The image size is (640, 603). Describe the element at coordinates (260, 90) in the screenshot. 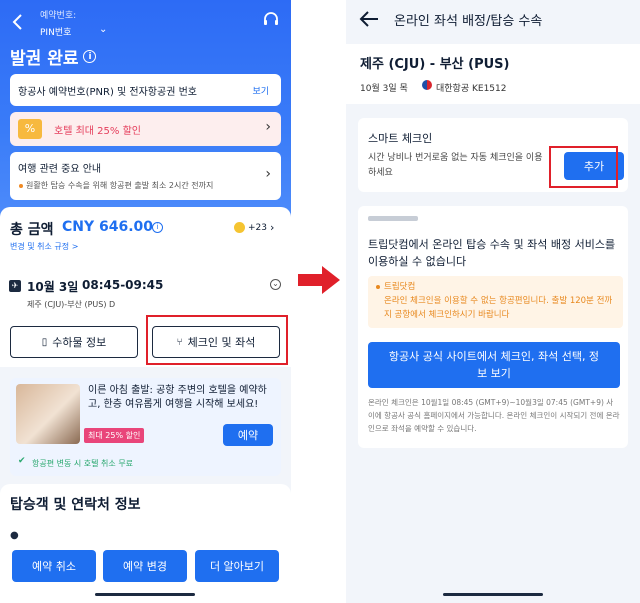

I see `pnr-view-link: 보기` at that location.